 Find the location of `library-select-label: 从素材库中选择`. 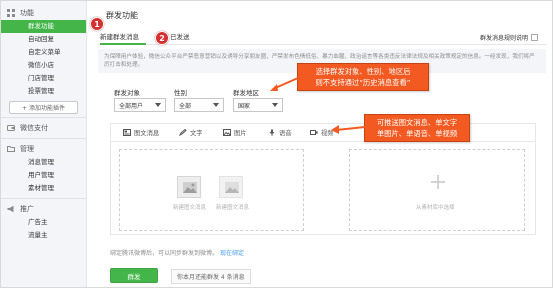

library-select-label: 从素材库中选择 is located at coordinates (435, 208).